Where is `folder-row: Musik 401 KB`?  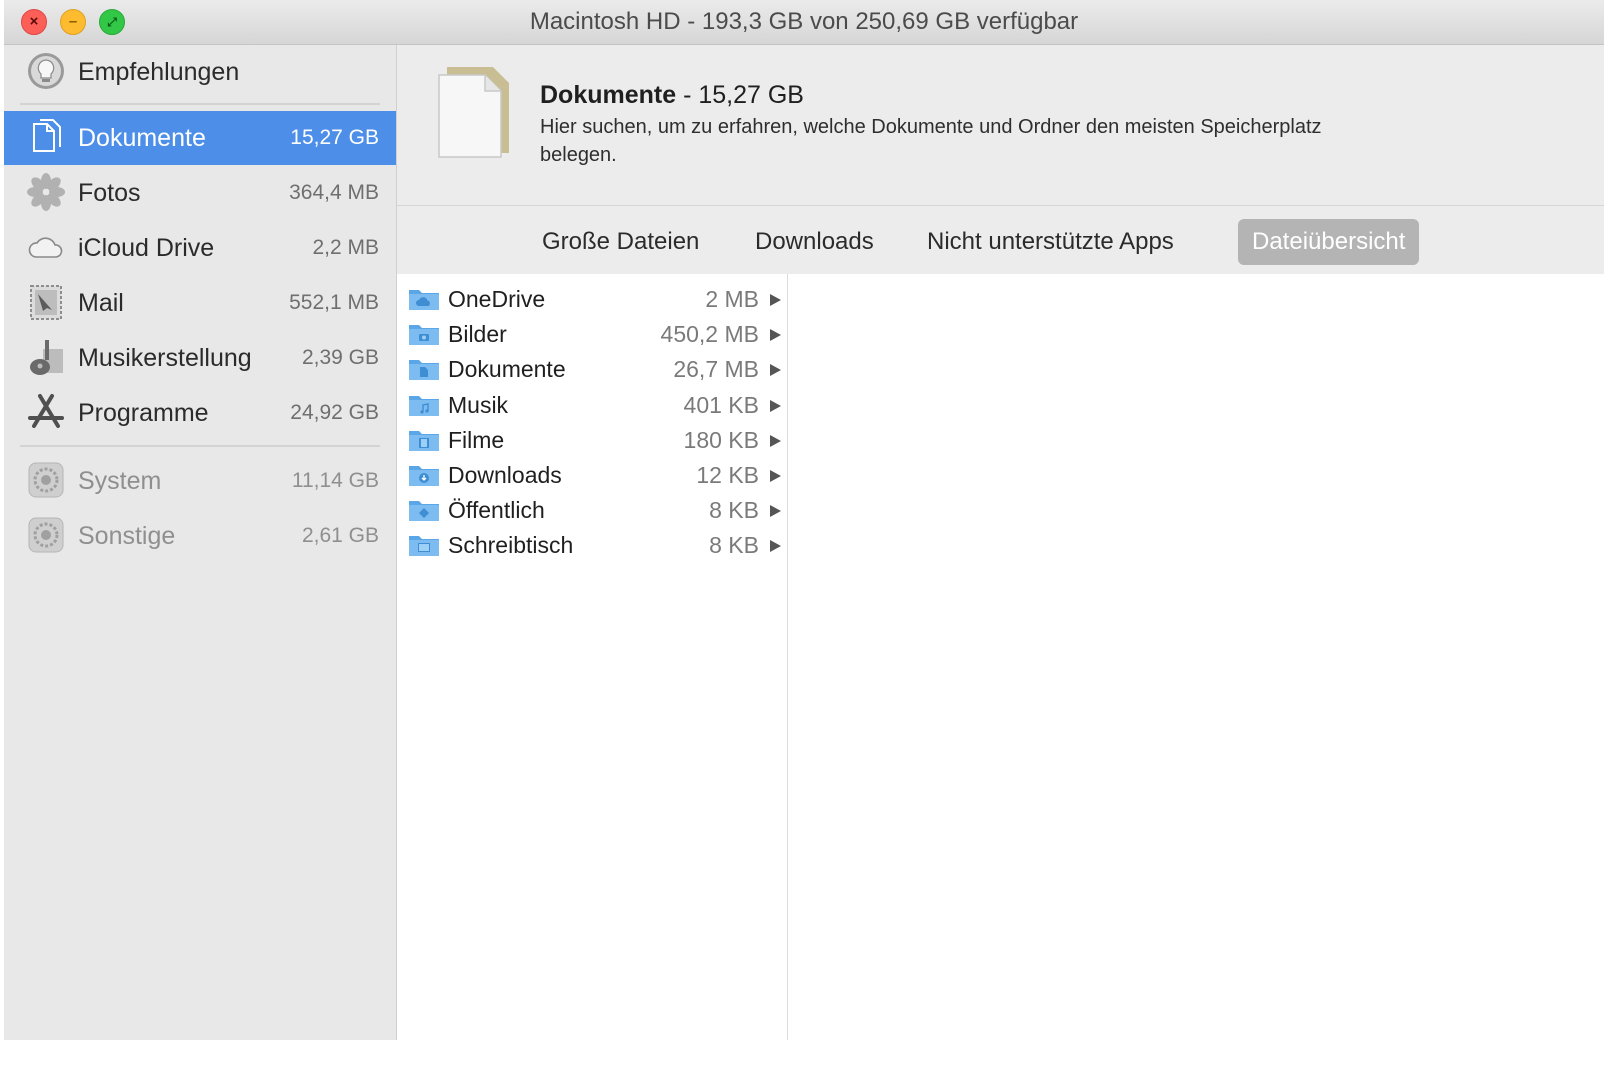 folder-row: Musik 401 KB is located at coordinates (592, 405).